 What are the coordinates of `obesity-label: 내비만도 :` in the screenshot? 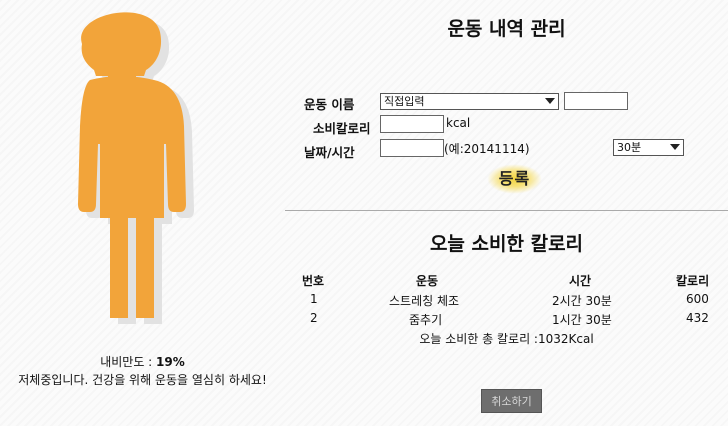 It's located at (128, 362).